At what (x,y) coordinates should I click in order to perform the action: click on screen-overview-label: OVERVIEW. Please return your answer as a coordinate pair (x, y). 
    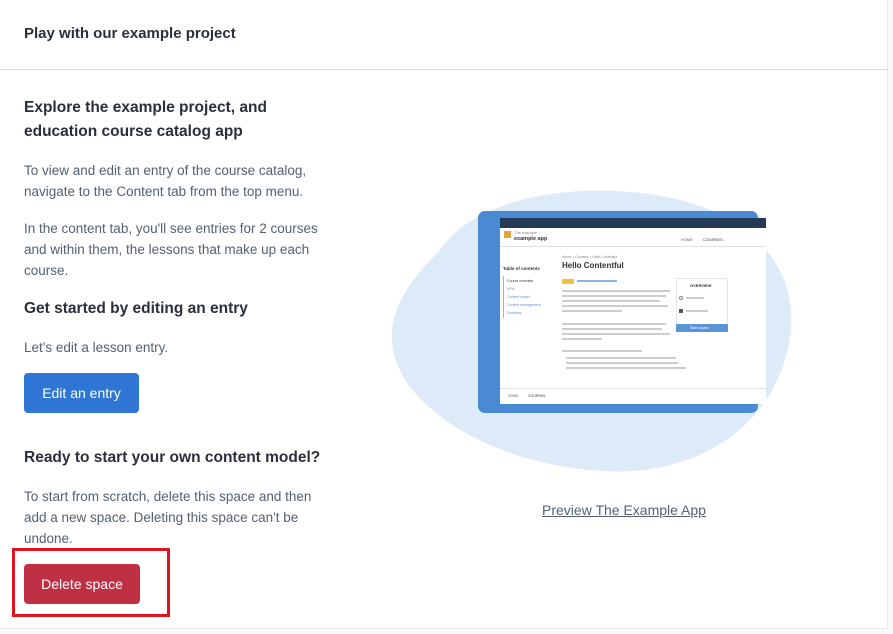
    Looking at the image, I should click on (701, 285).